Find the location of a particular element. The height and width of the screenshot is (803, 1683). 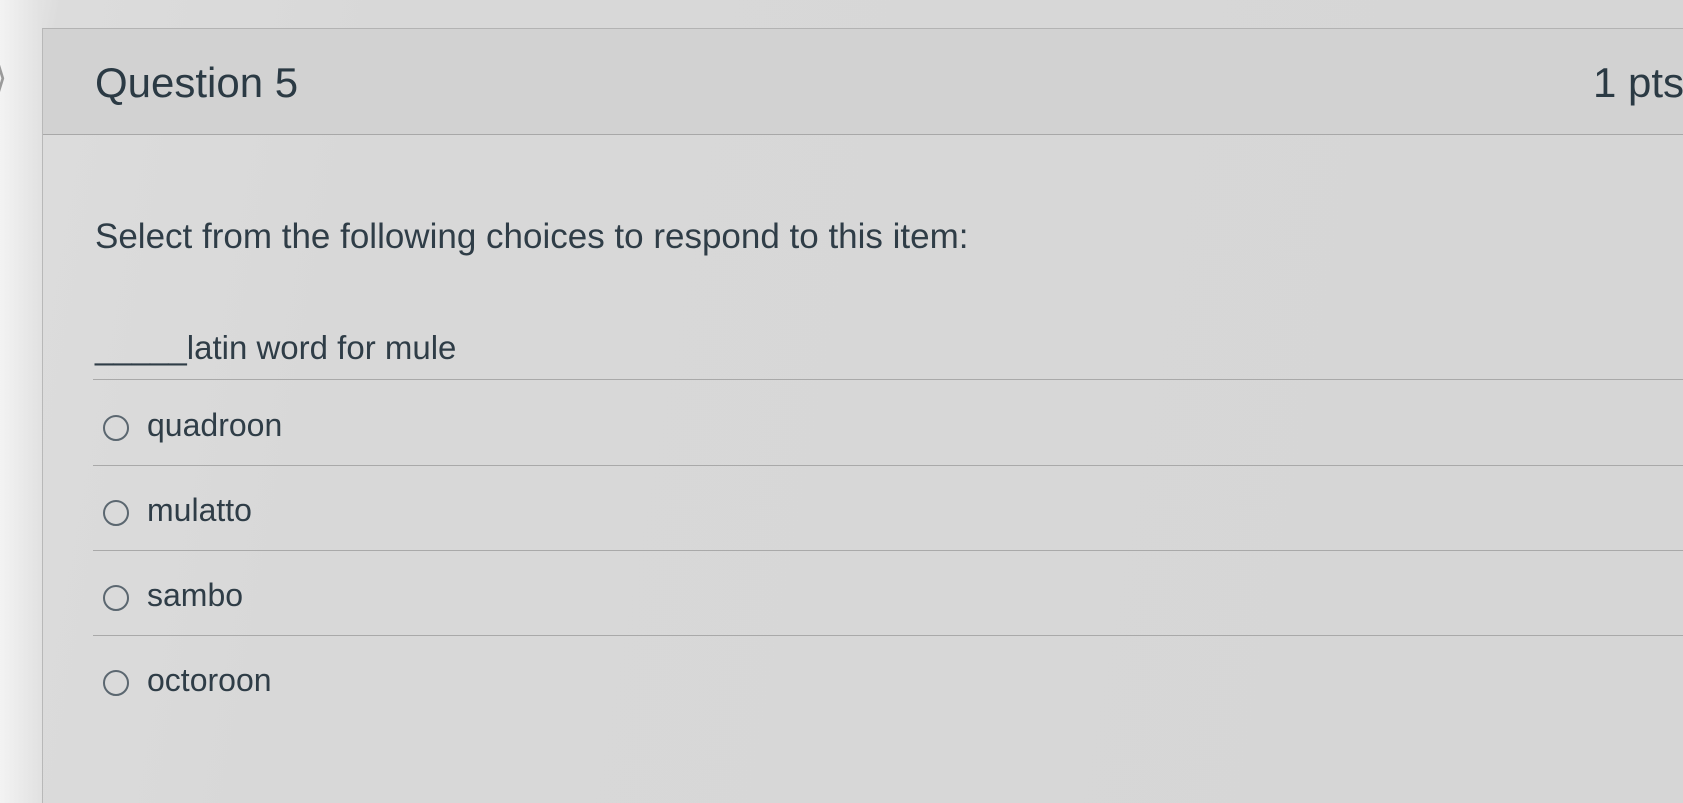

answer-option-mulatto: mulatto is located at coordinates (889, 511).